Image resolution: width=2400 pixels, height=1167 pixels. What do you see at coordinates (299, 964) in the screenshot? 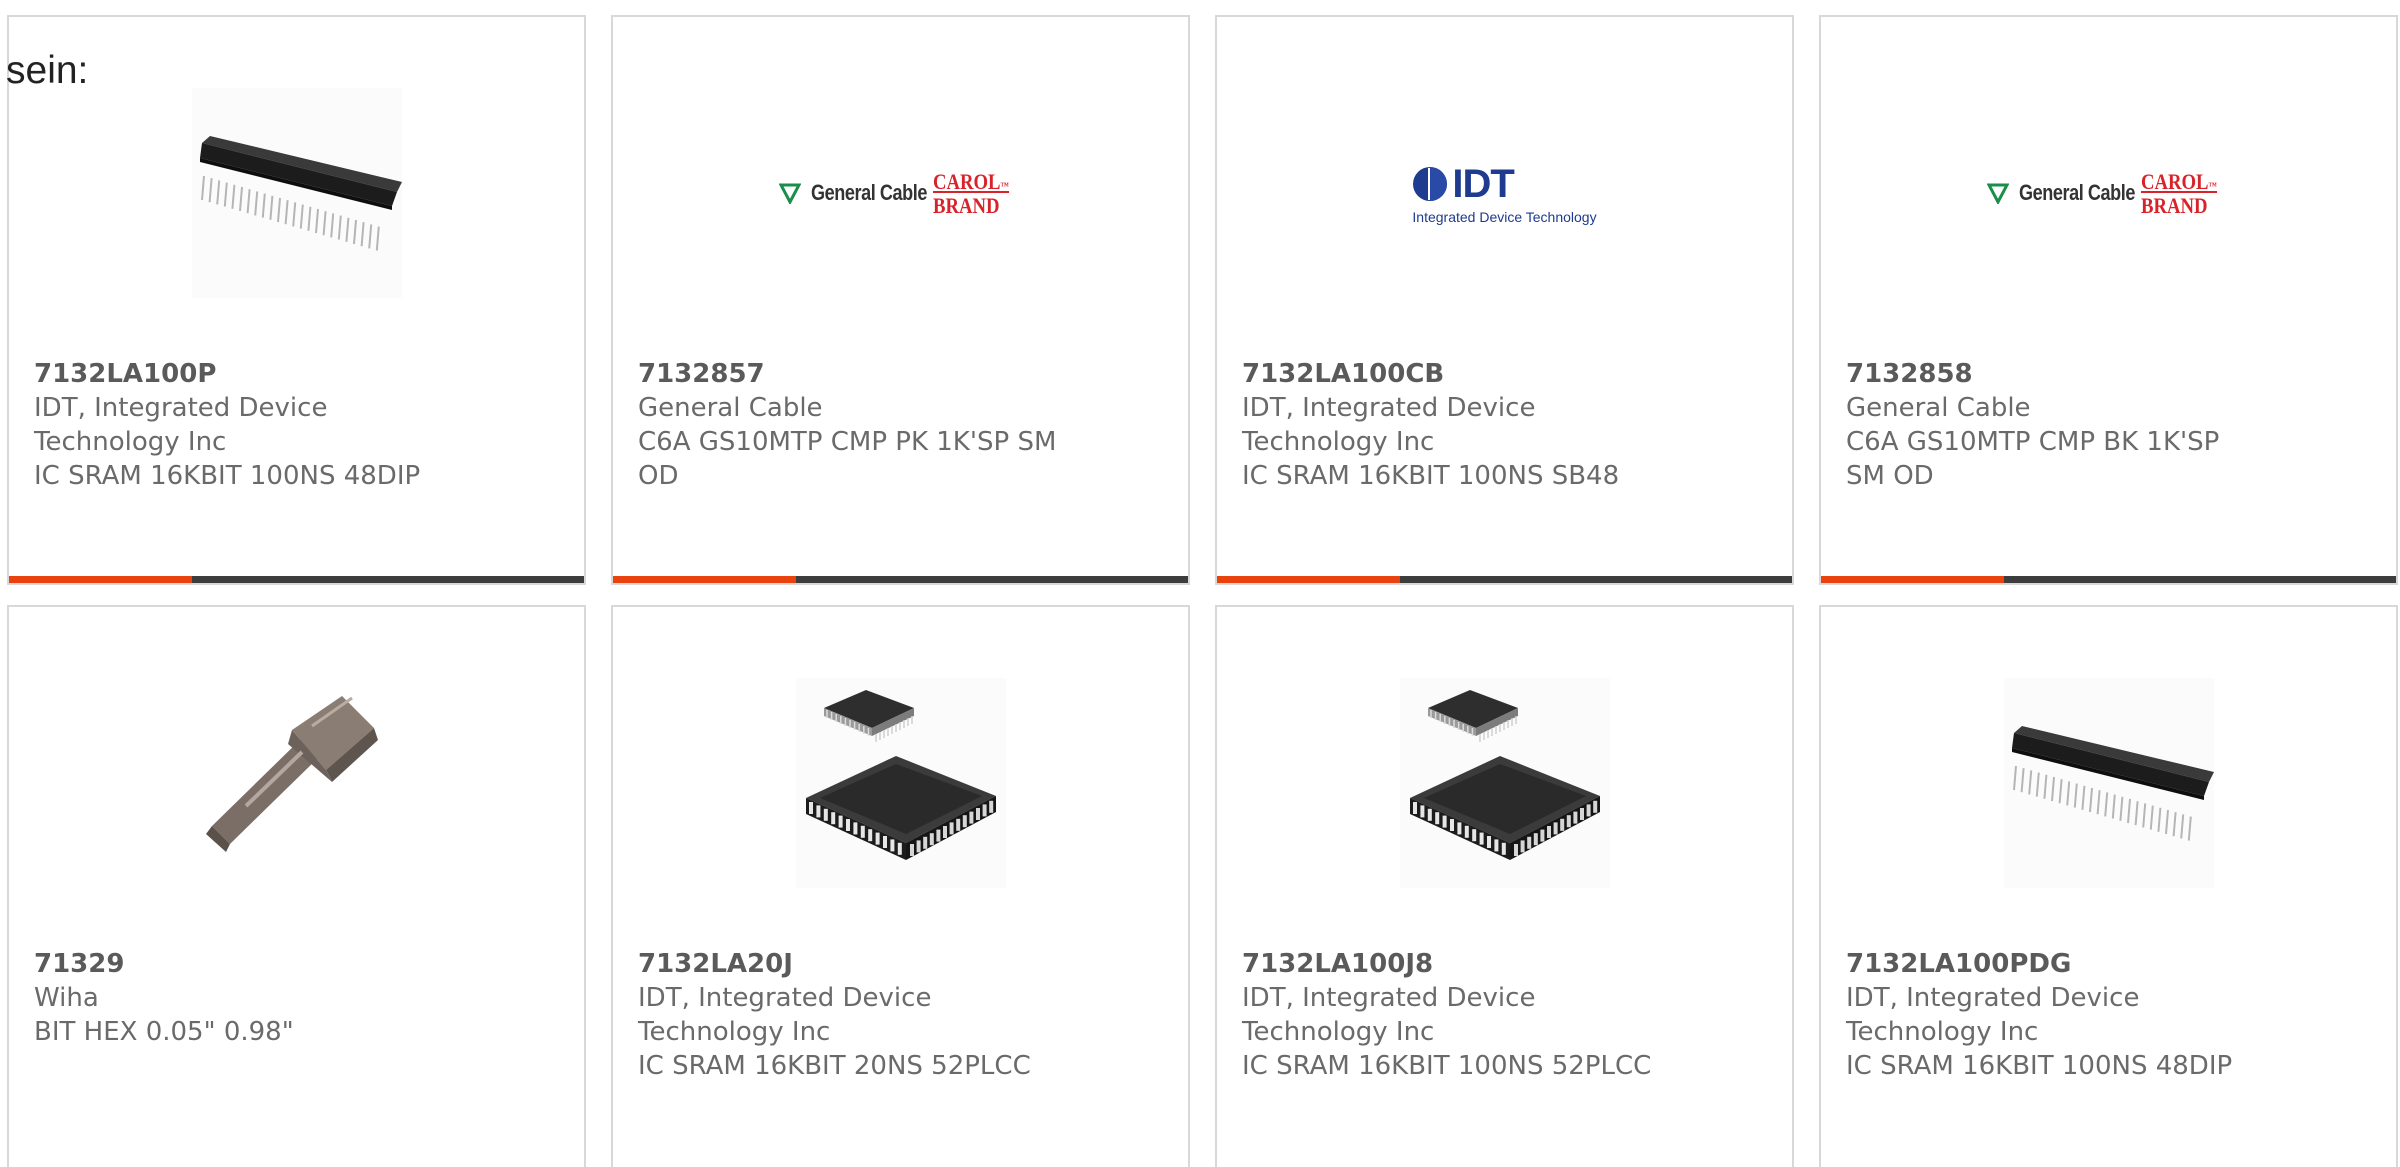
I see `product-part-number: 71329` at bounding box center [299, 964].